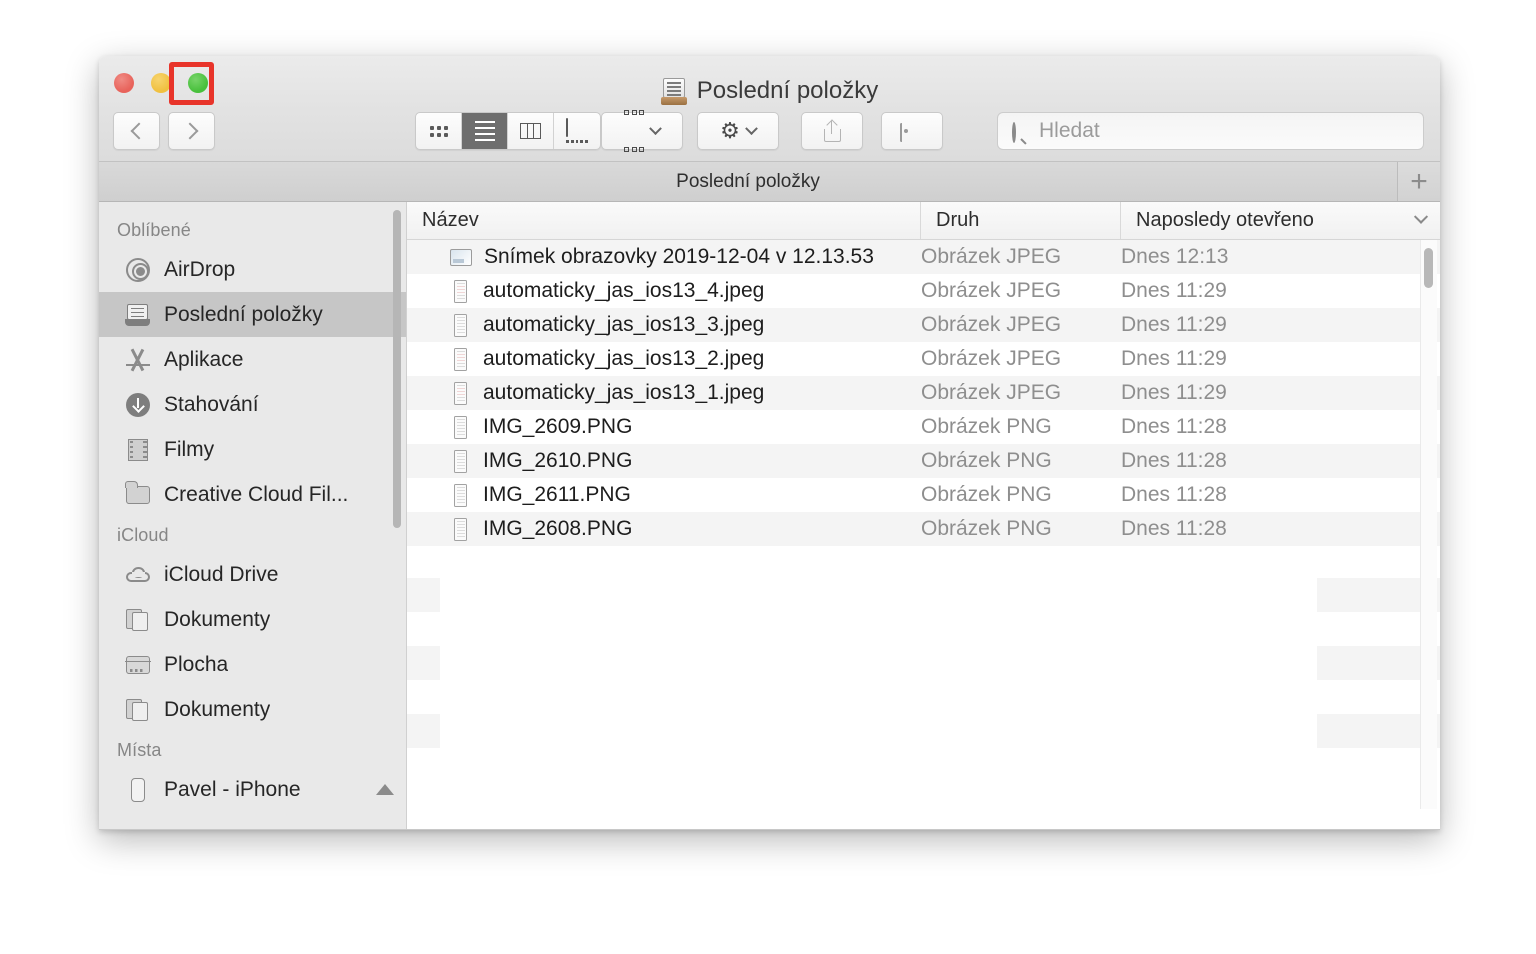  I want to click on icon-view-button, so click(439, 131).